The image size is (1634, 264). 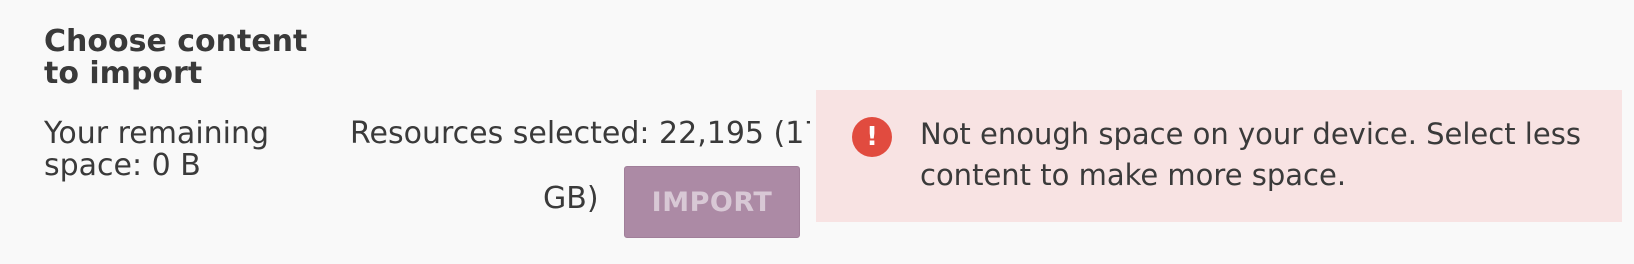 What do you see at coordinates (571, 198) in the screenshot?
I see `resources-selected-label-tail: GB)` at bounding box center [571, 198].